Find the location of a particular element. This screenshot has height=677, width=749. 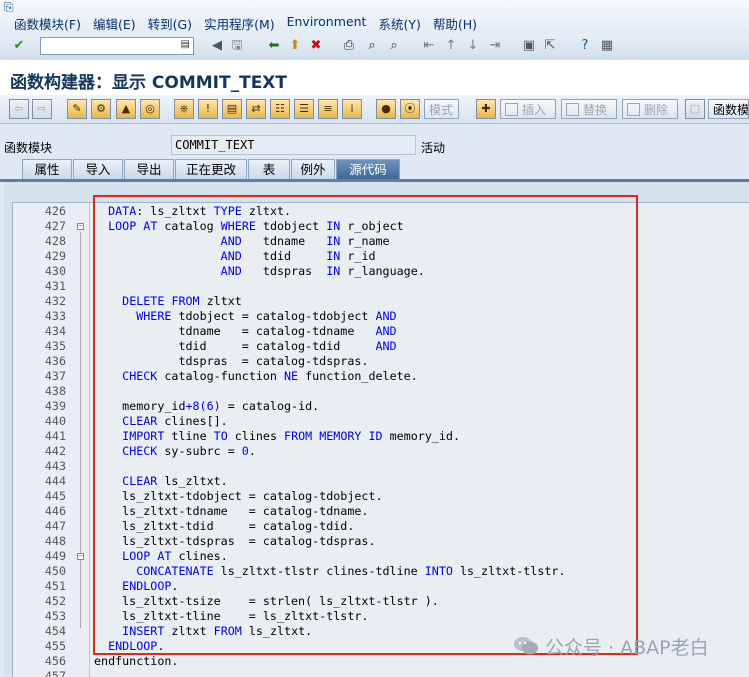

check-icon: ▲ is located at coordinates (126, 109).